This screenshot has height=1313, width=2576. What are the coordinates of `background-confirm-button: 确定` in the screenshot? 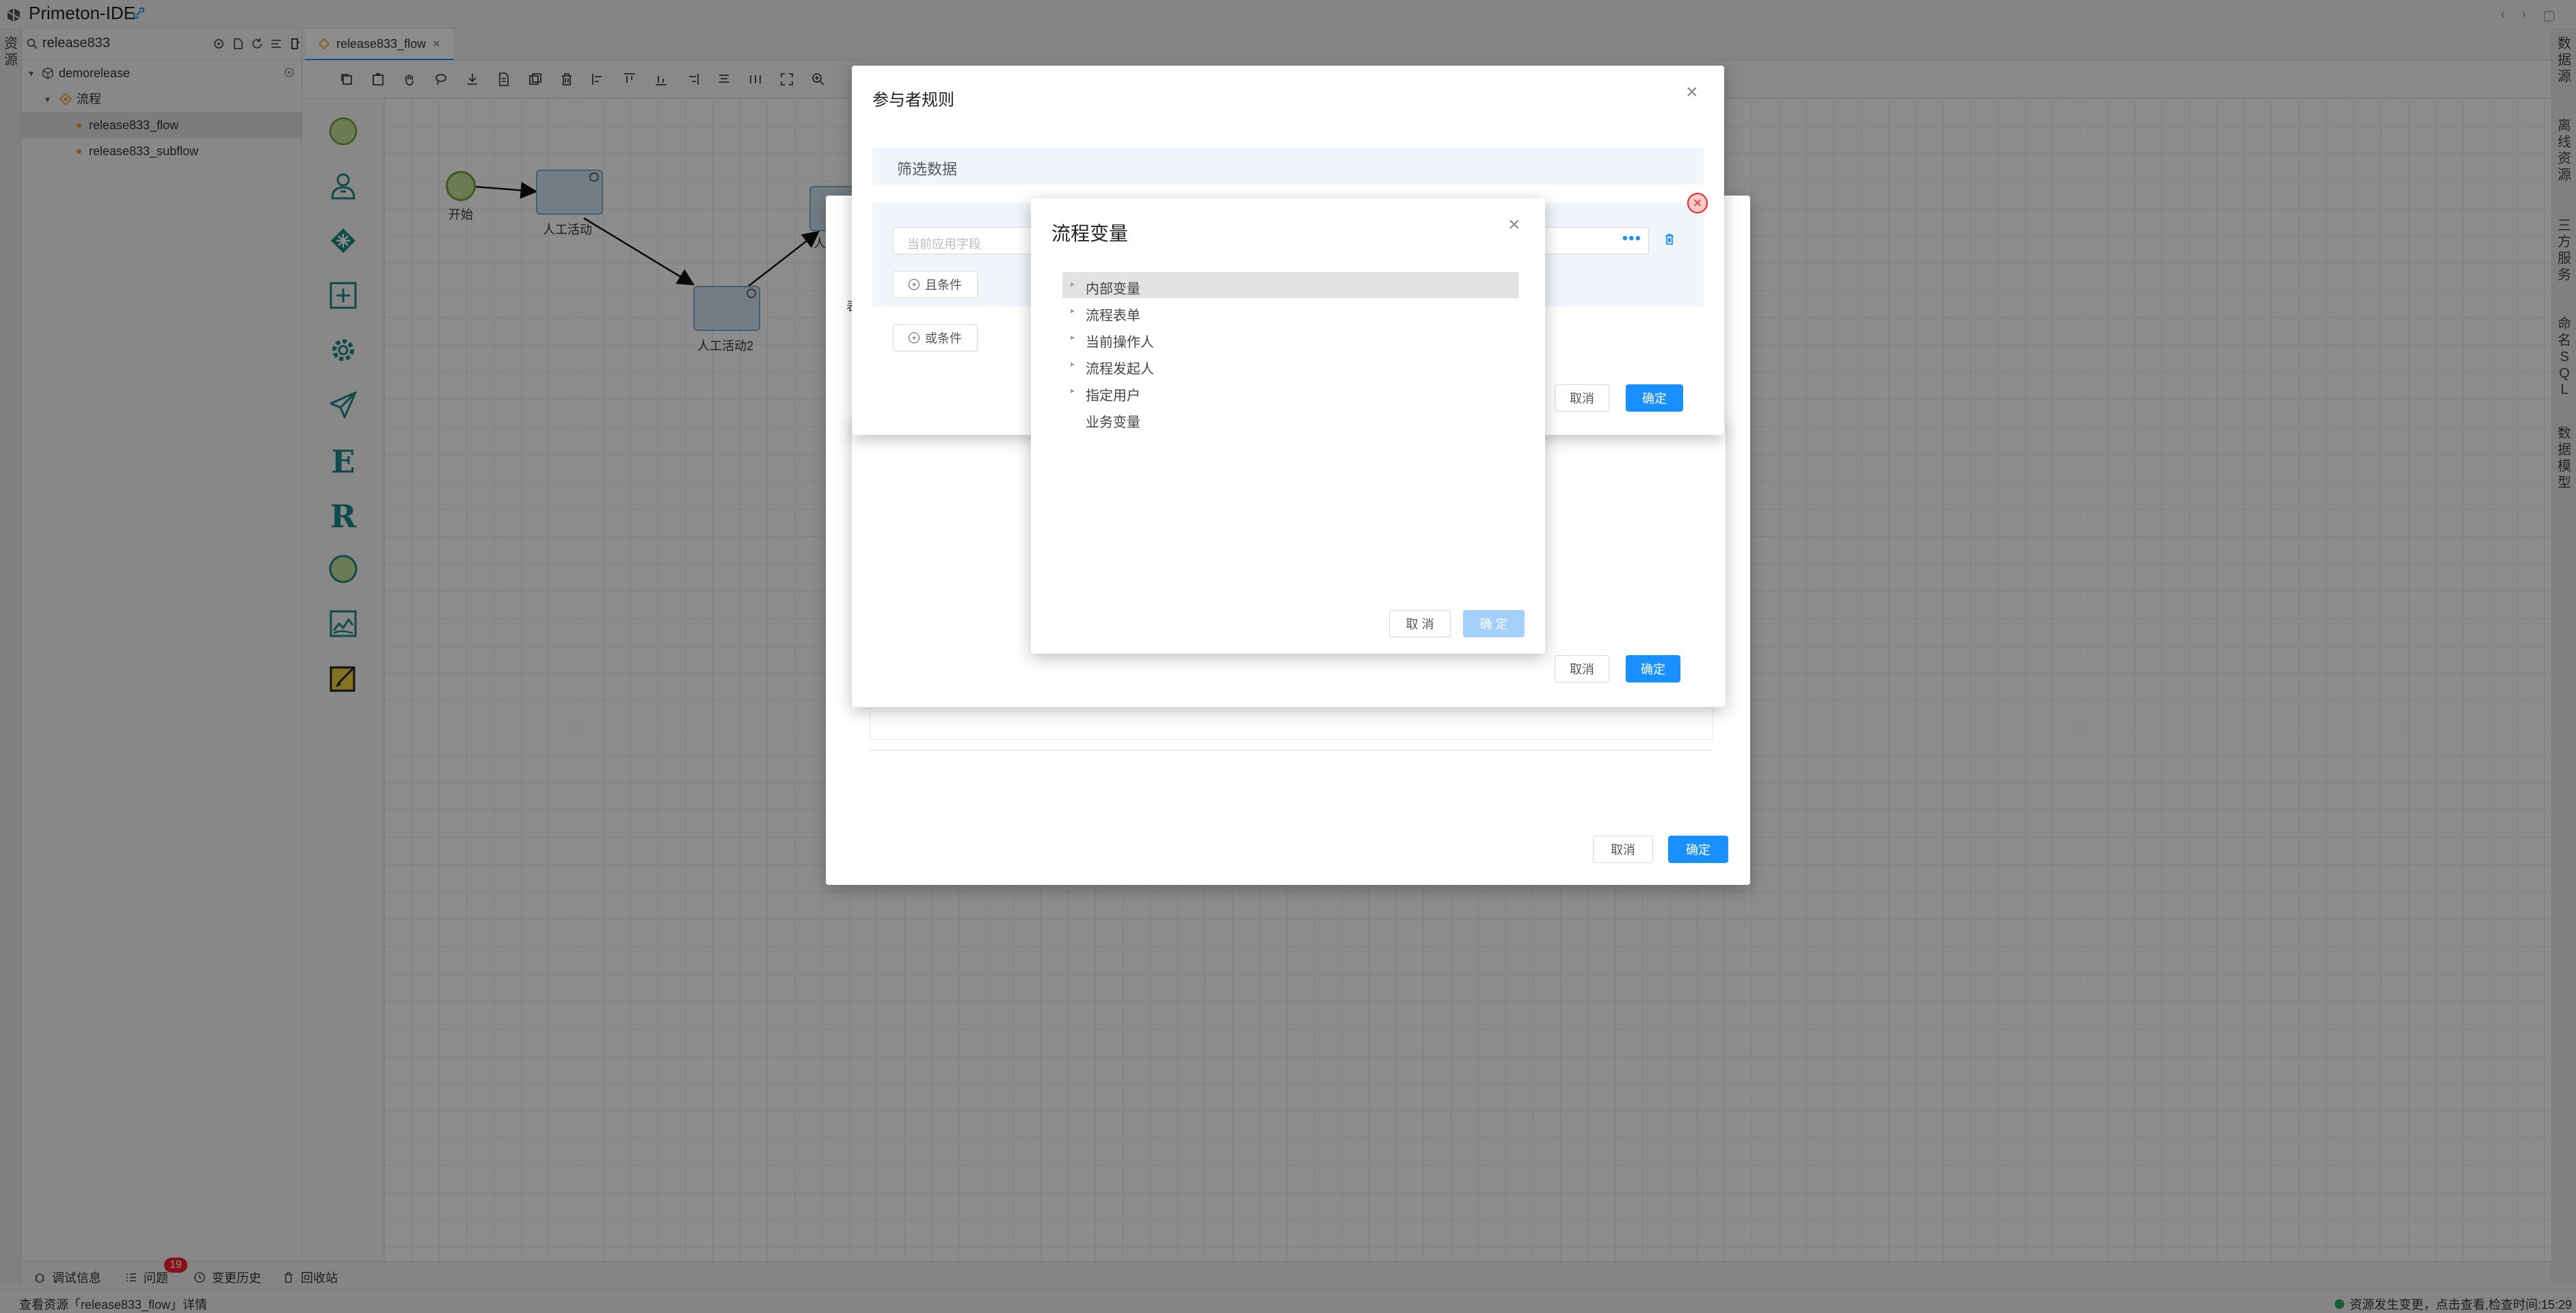 It's located at (1698, 850).